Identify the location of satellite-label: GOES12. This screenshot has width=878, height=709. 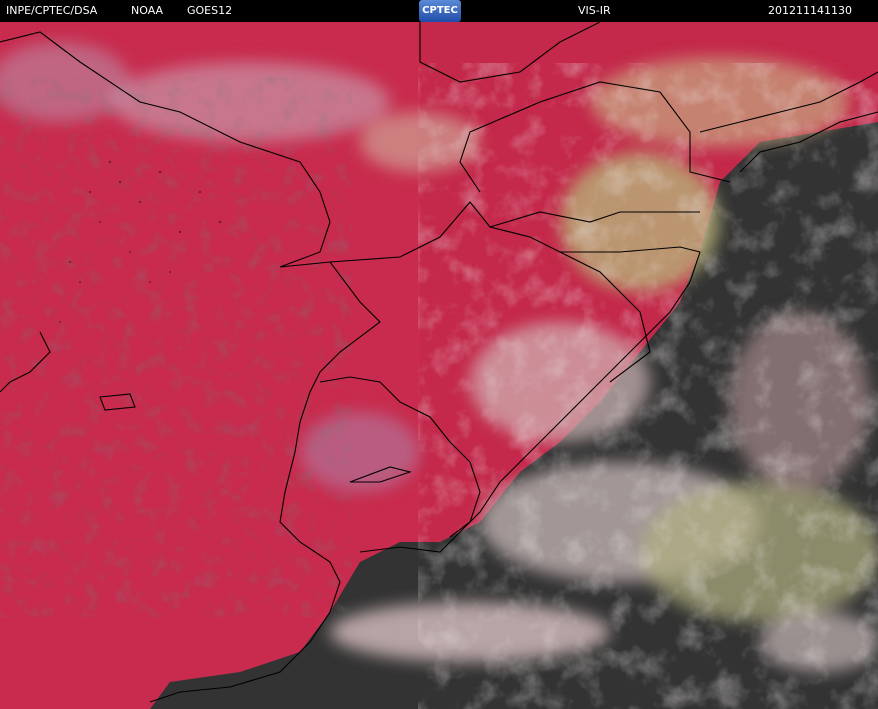
(210, 10).